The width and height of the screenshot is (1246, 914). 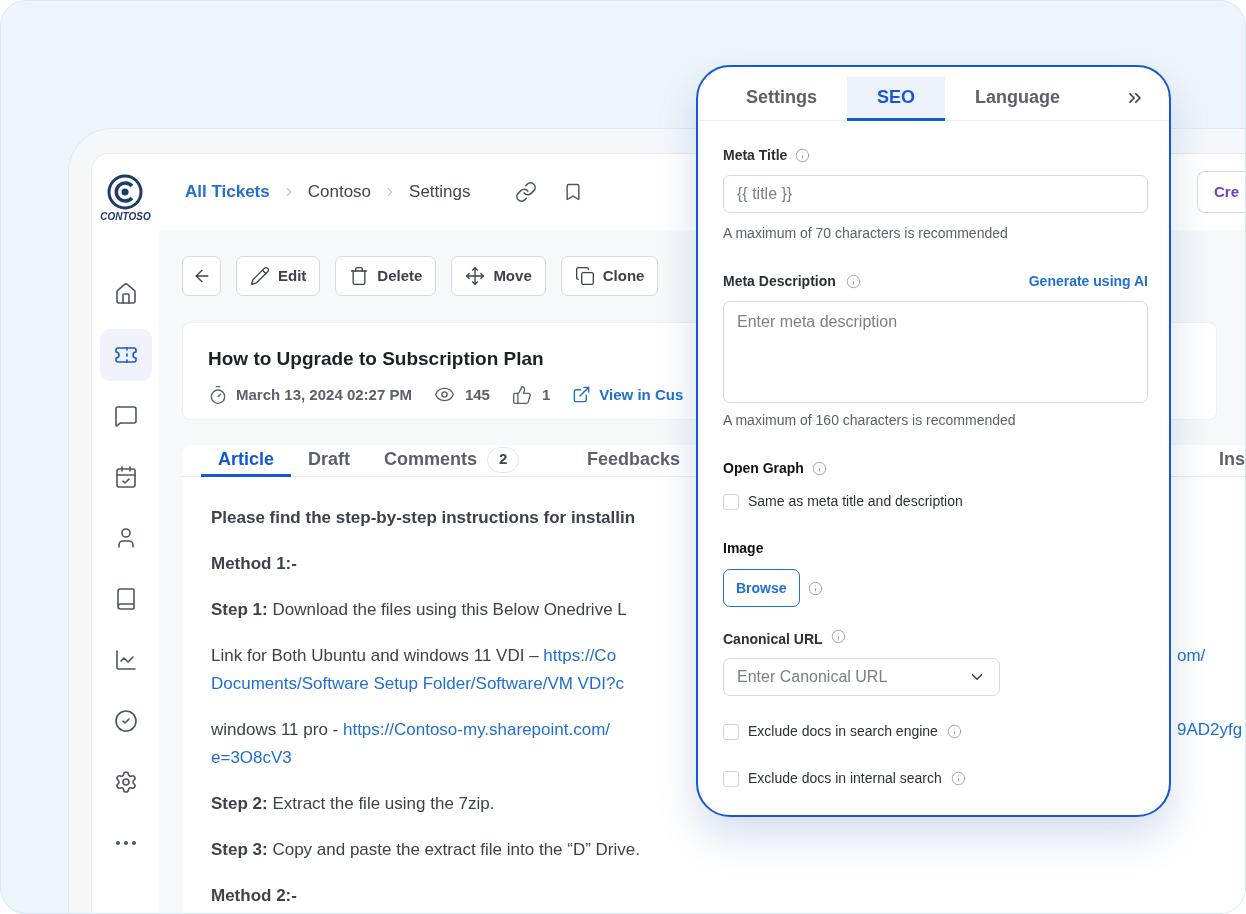 What do you see at coordinates (641, 394) in the screenshot?
I see `view-link: View in Cus` at bounding box center [641, 394].